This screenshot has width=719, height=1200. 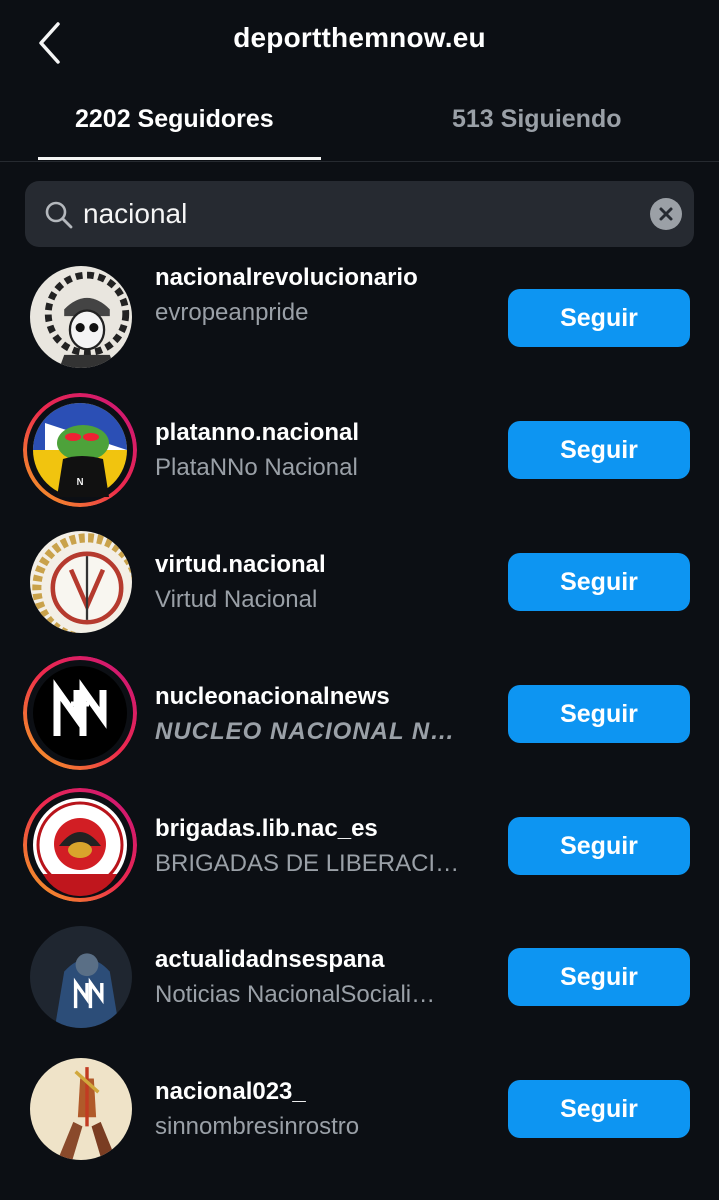 I want to click on clear-search-button, so click(x=666, y=214).